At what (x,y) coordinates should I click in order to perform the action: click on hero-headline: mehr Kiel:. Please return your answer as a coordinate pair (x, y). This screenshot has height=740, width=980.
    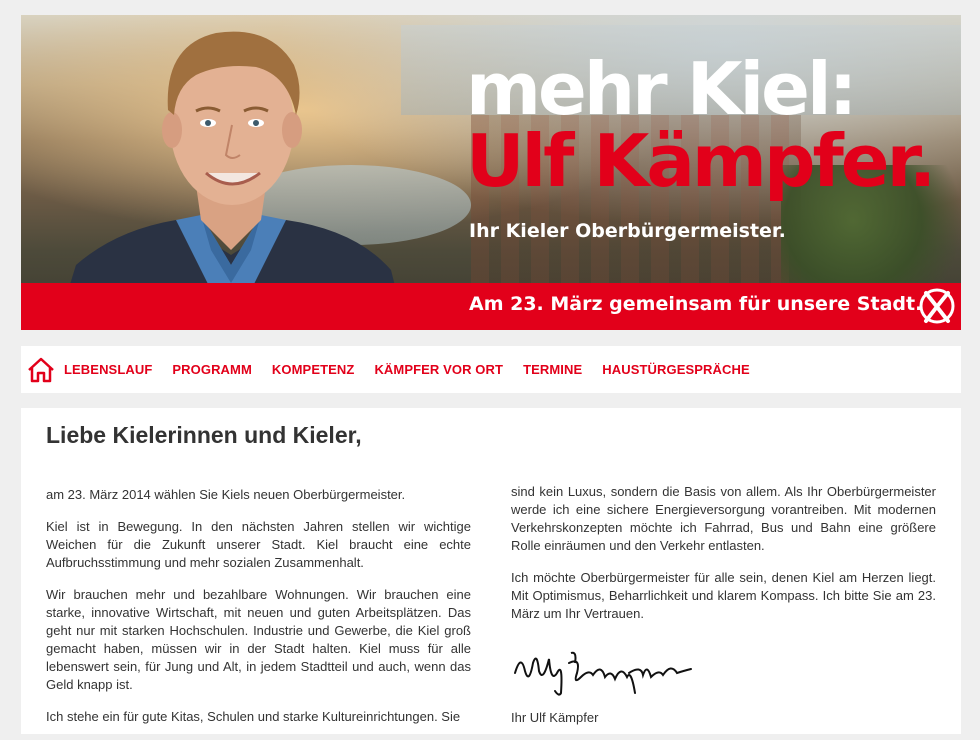
    Looking at the image, I should click on (661, 89).